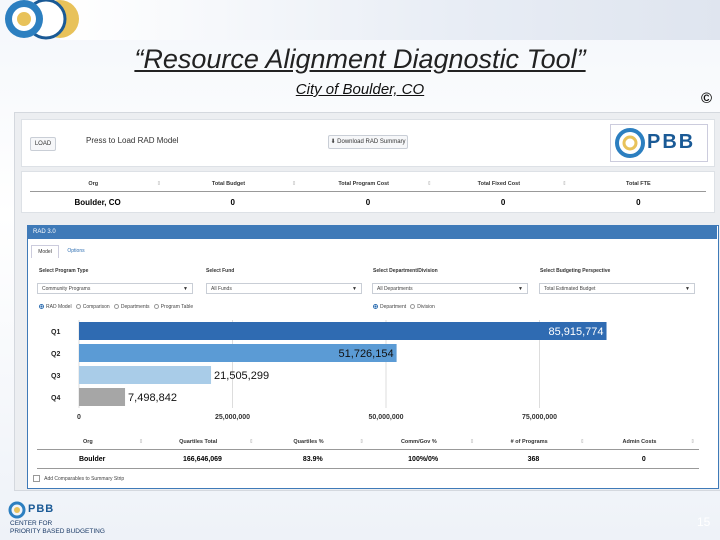 This screenshot has height=540, width=720. Describe the element at coordinates (220, 271) in the screenshot. I see `fund-label: Select Fund` at that location.